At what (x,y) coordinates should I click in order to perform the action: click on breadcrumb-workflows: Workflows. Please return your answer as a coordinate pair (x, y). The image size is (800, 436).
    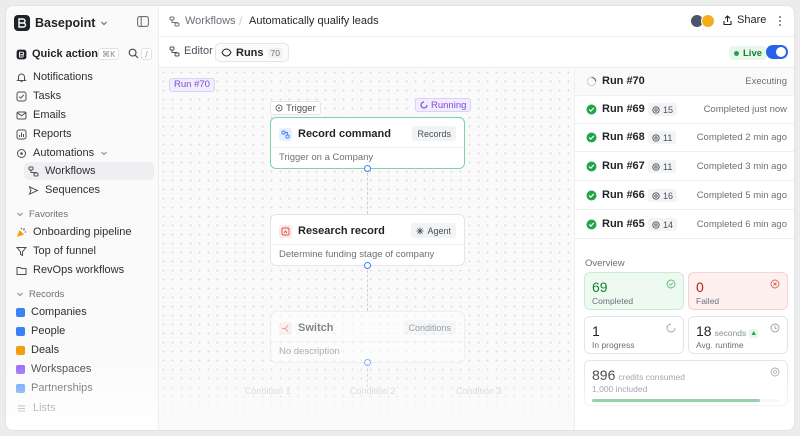
    Looking at the image, I should click on (202, 21).